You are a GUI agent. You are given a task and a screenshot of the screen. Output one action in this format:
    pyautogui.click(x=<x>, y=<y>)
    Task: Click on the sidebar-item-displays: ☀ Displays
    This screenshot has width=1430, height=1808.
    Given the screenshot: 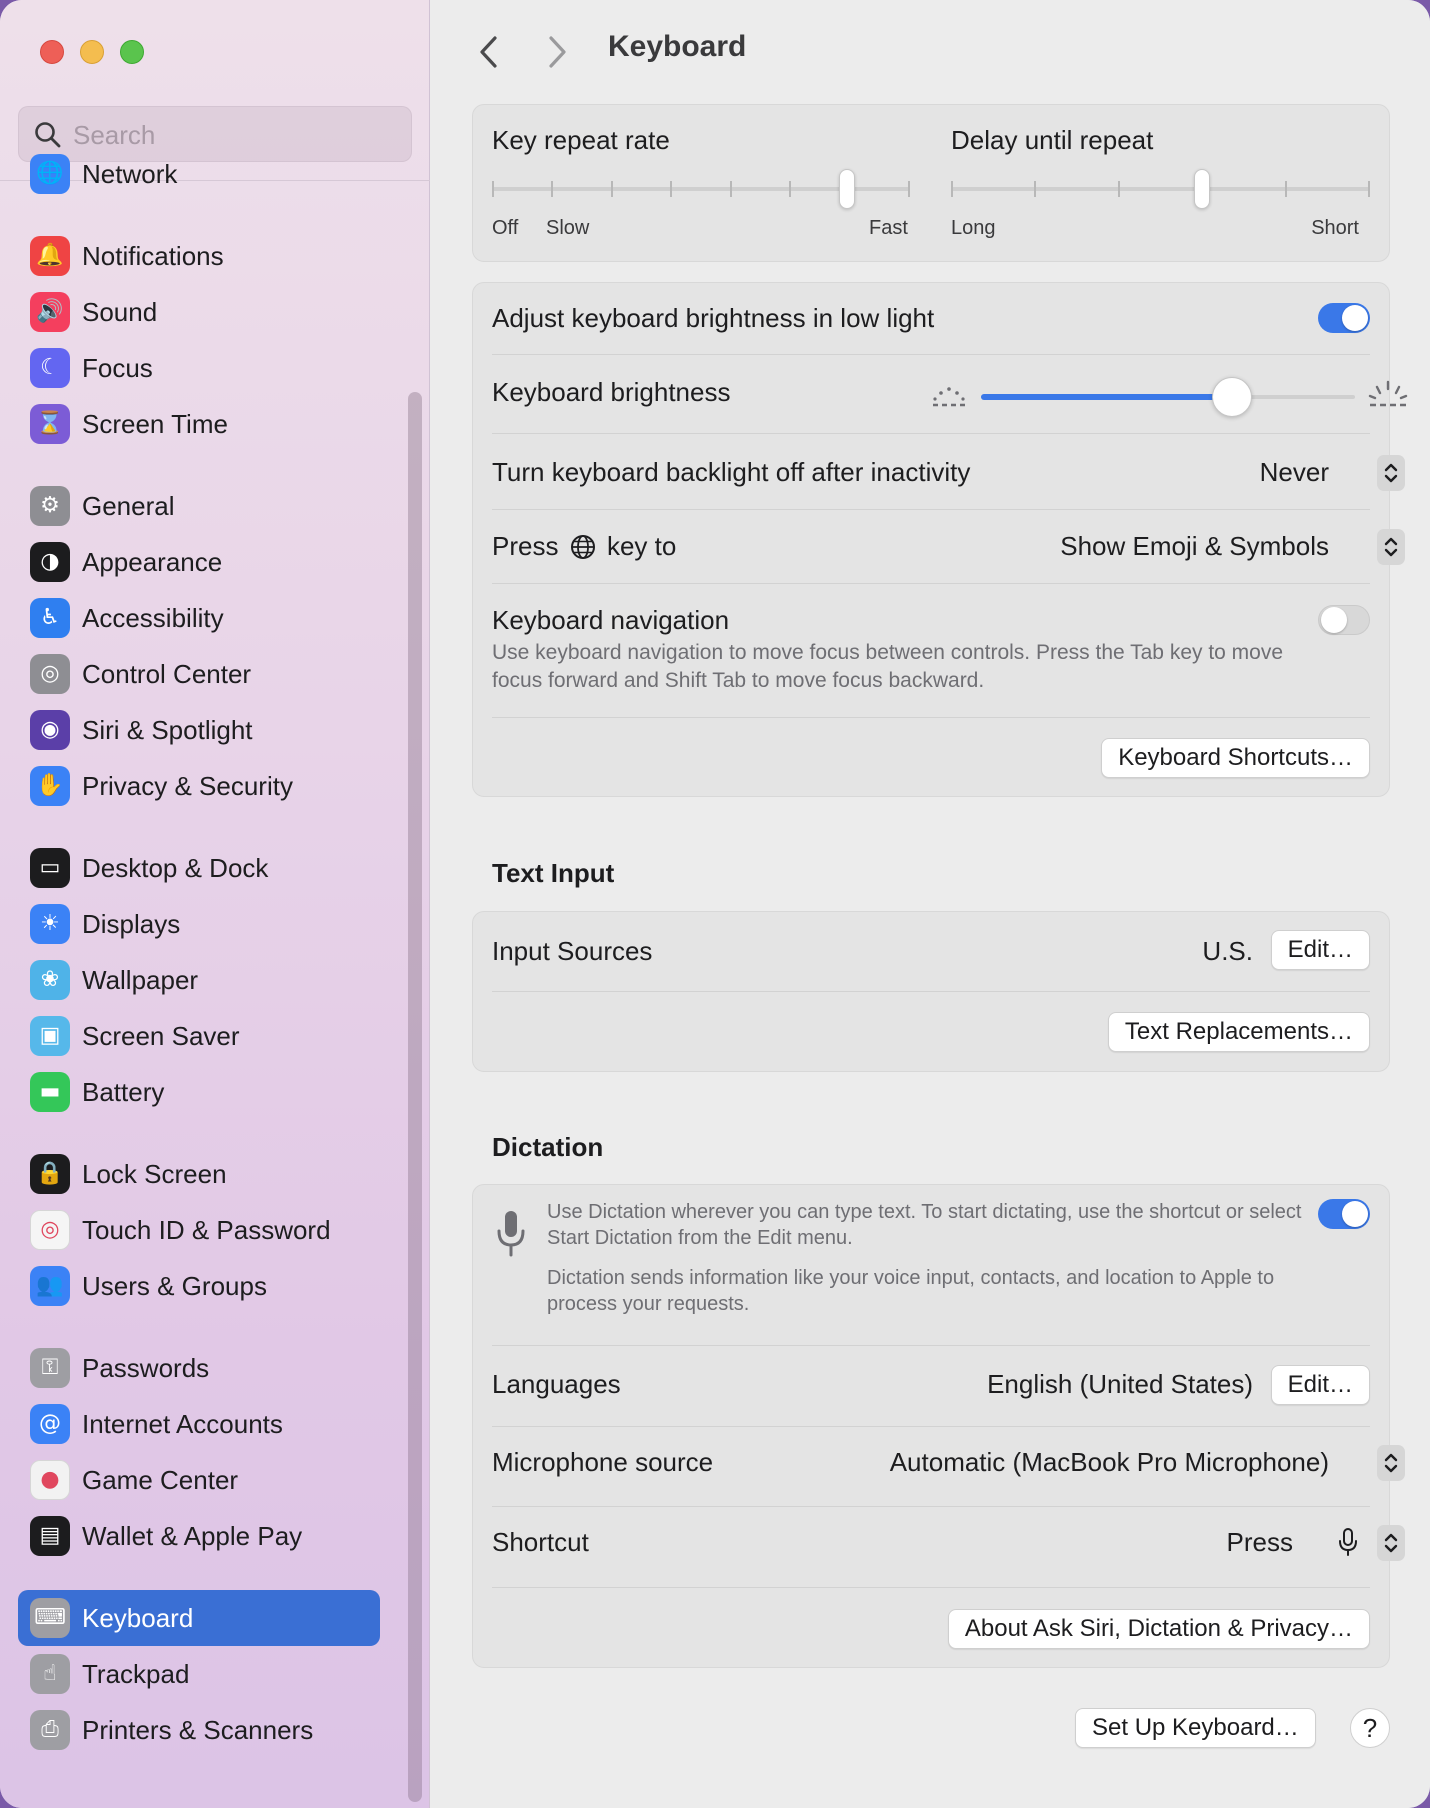 What is the action you would take?
    pyautogui.click(x=199, y=924)
    